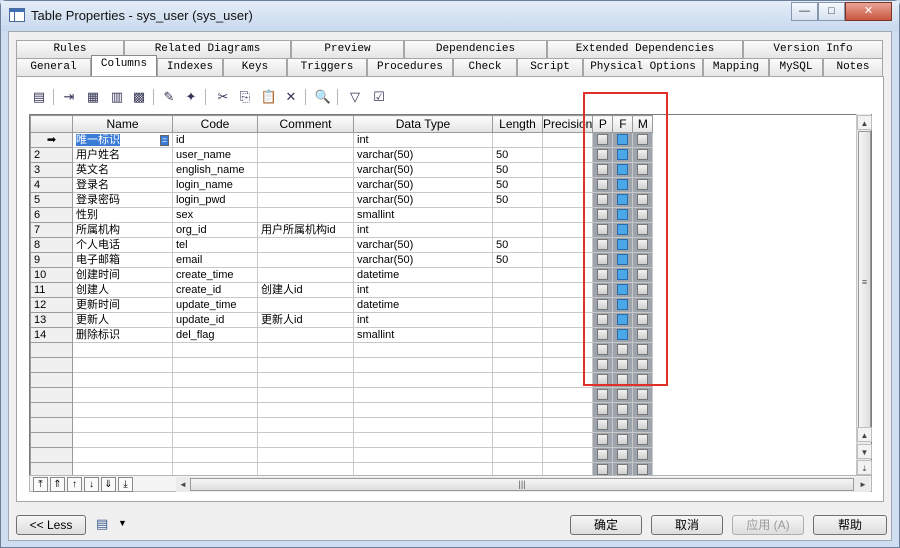 The width and height of the screenshot is (900, 548). Describe the element at coordinates (423, 305) in the screenshot. I see `cell-type: datetime` at that location.